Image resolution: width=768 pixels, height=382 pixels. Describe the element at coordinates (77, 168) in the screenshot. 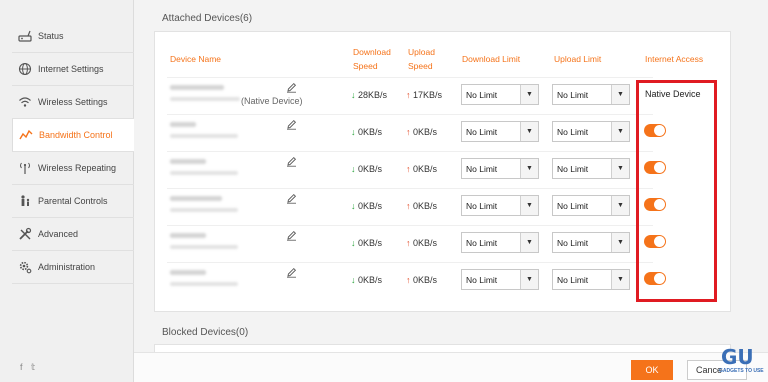

I see `sidebar-item-label: Wireless Repeating` at that location.